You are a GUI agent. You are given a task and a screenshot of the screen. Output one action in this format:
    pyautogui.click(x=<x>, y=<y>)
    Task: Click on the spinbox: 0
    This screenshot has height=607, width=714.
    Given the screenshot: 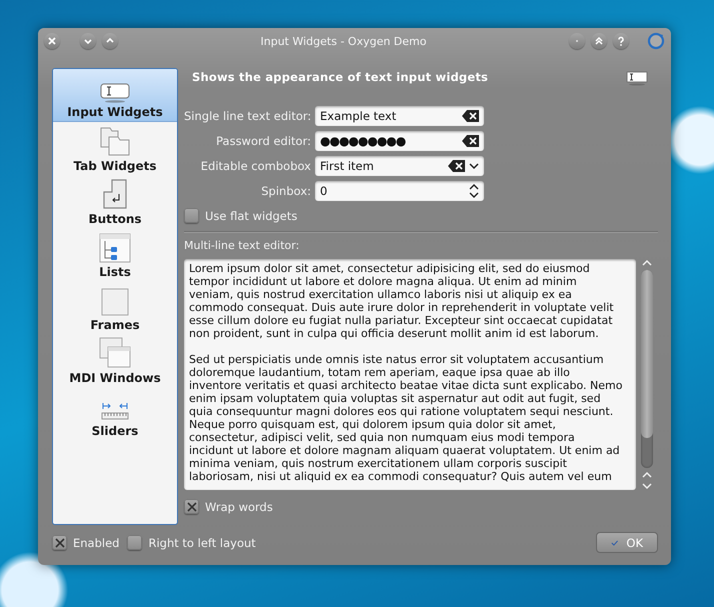 What is the action you would take?
    pyautogui.click(x=399, y=191)
    